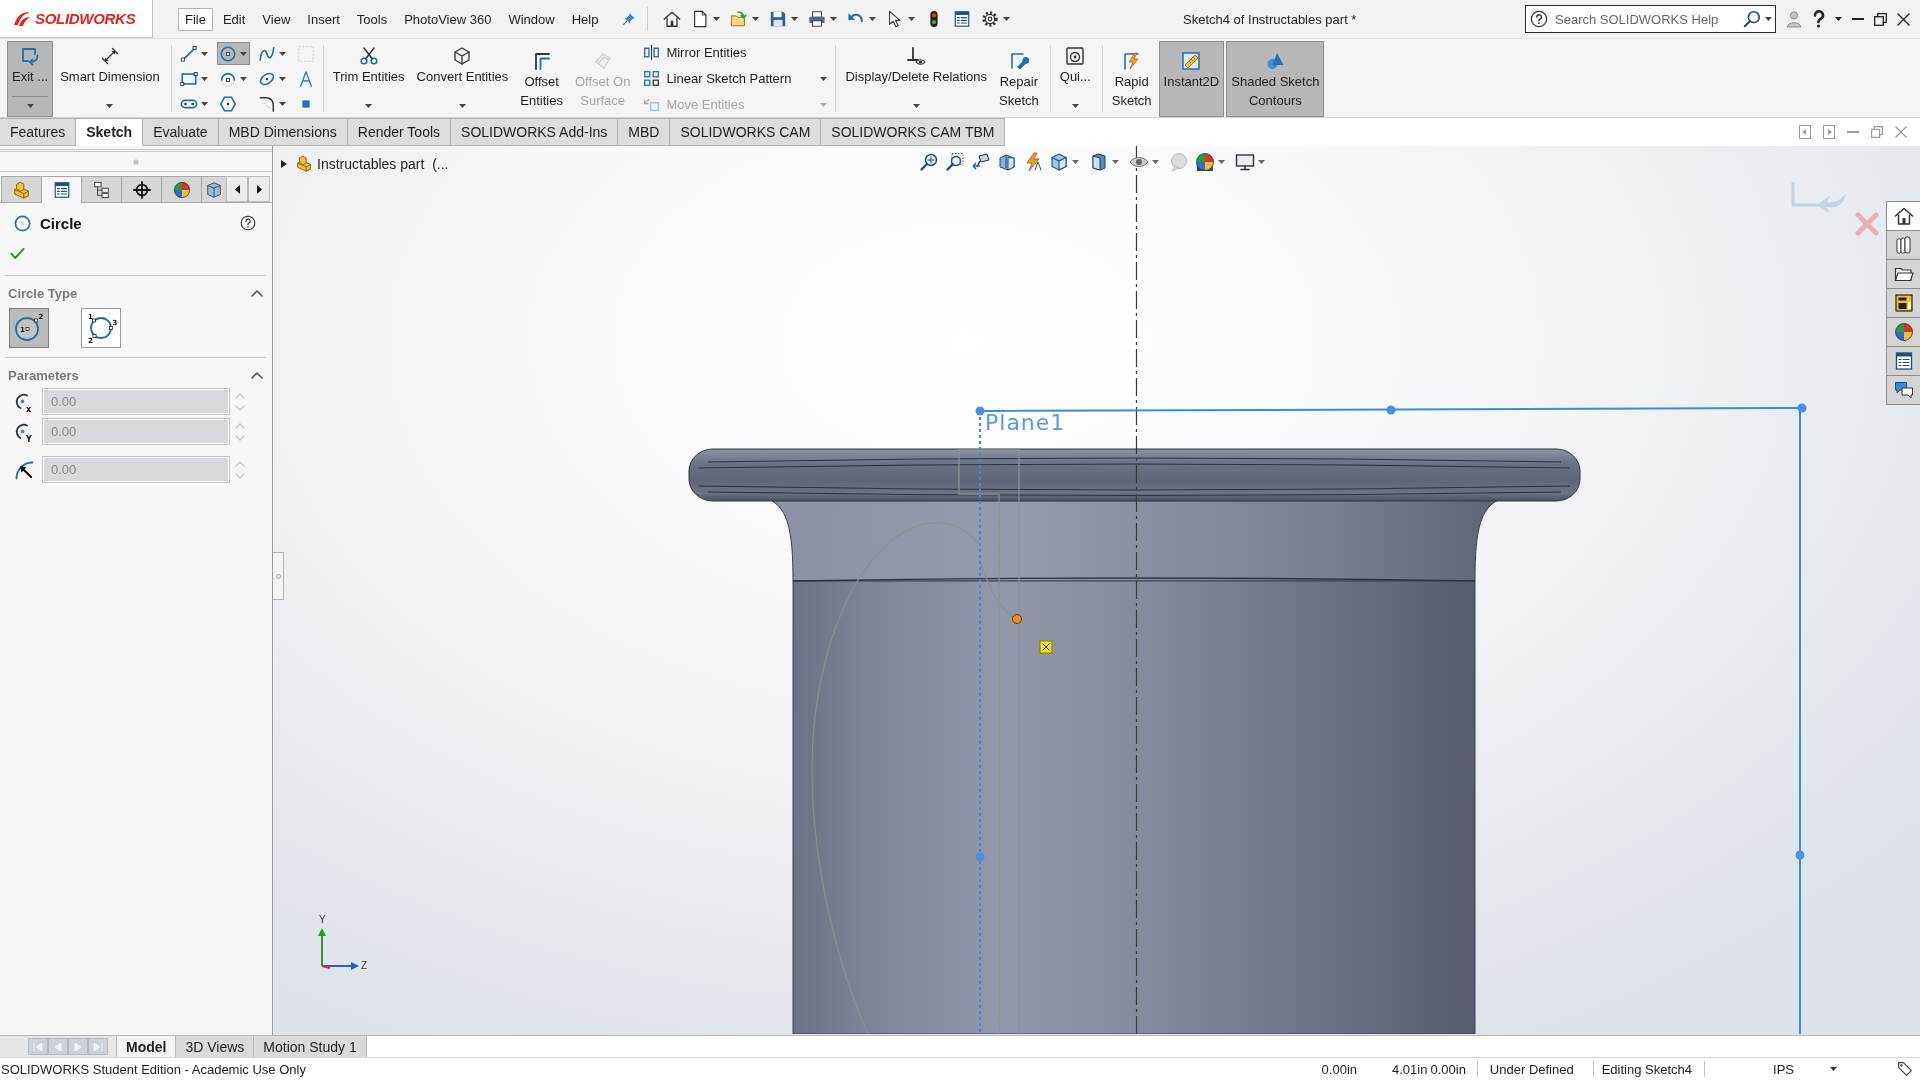 The width and height of the screenshot is (1920, 1080). What do you see at coordinates (146, 1046) in the screenshot?
I see `model-tab: Model` at bounding box center [146, 1046].